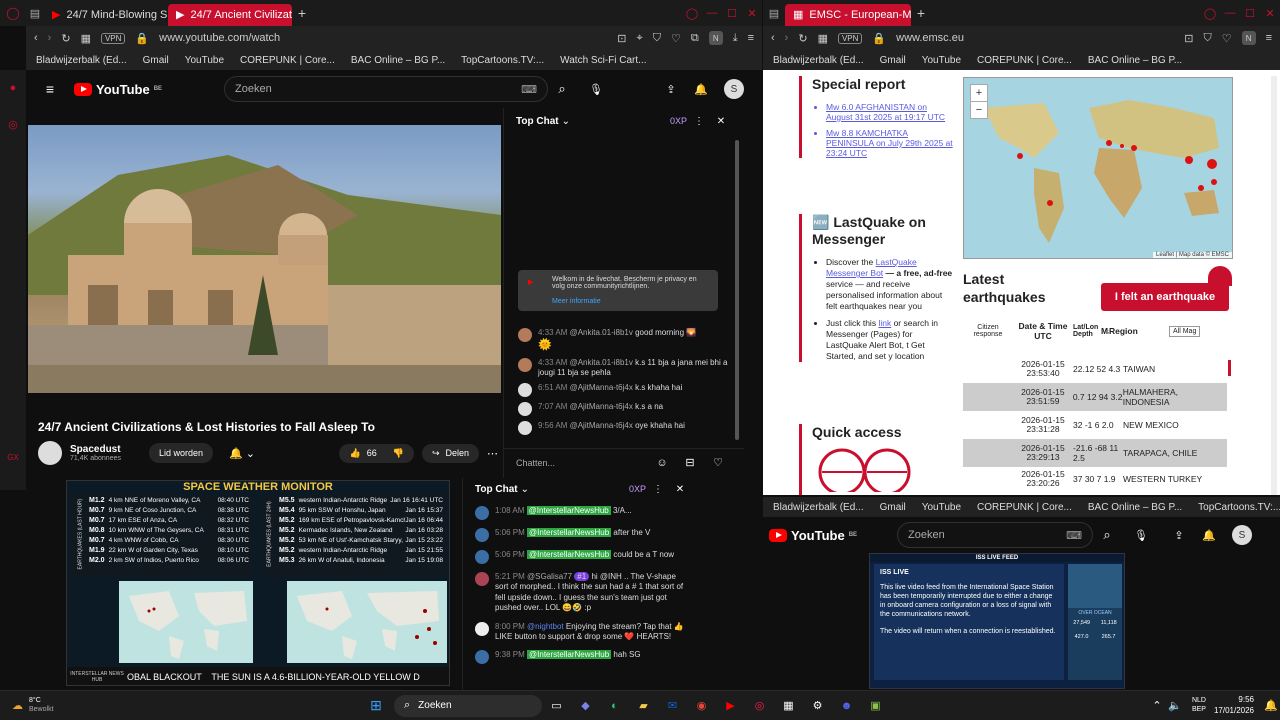 This screenshot has width=1280, height=720. What do you see at coordinates (1192, 255) in the screenshot?
I see `map-attribution: Leaflet | Map data © EMSC` at bounding box center [1192, 255].